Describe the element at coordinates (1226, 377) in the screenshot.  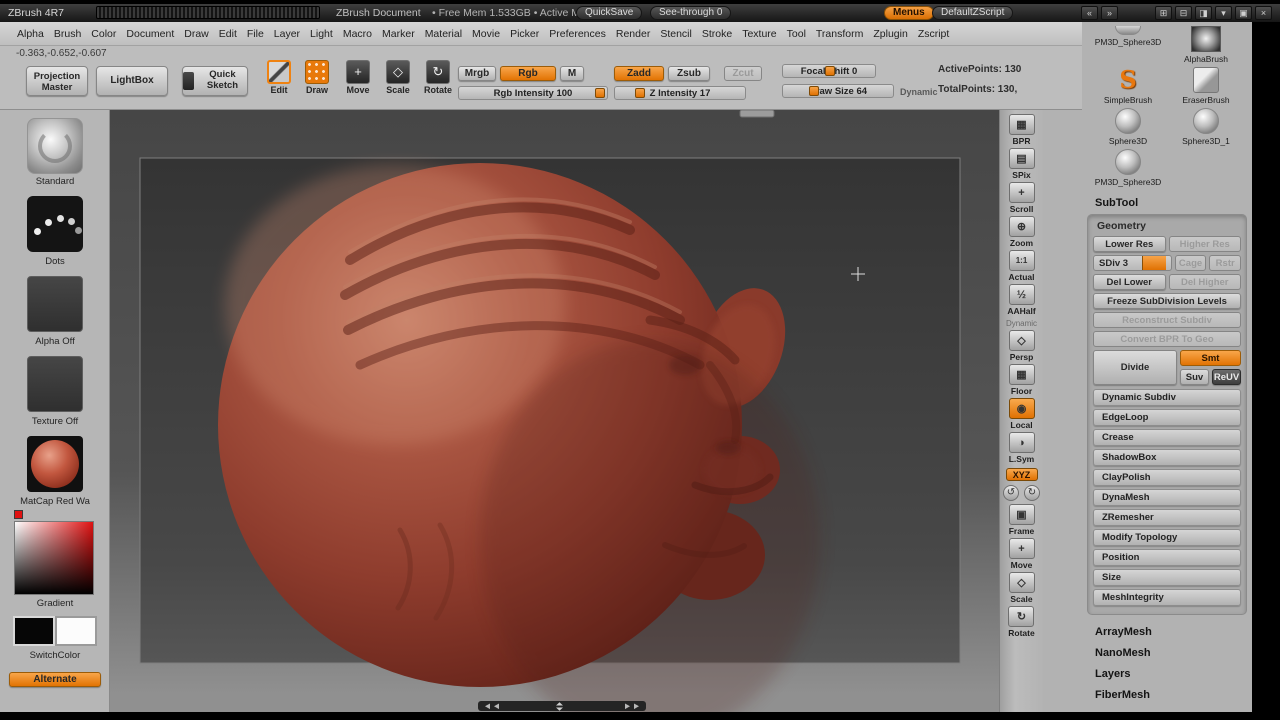
I see `reuv-button: ReUV` at that location.